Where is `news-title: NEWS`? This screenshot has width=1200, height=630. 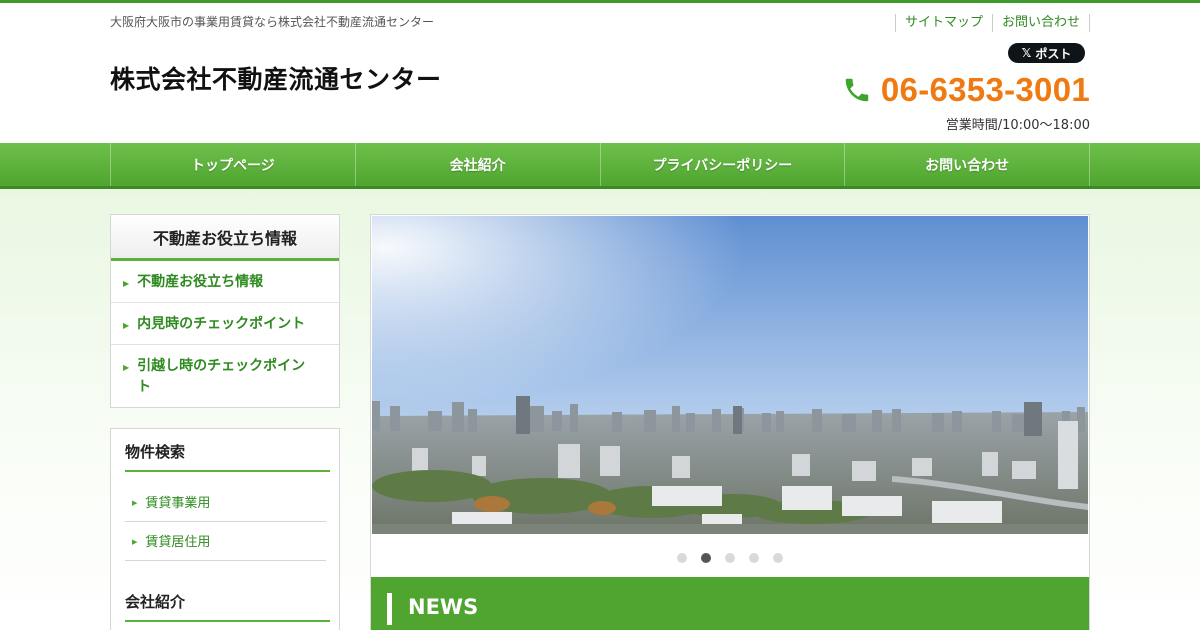 news-title: NEWS is located at coordinates (443, 607).